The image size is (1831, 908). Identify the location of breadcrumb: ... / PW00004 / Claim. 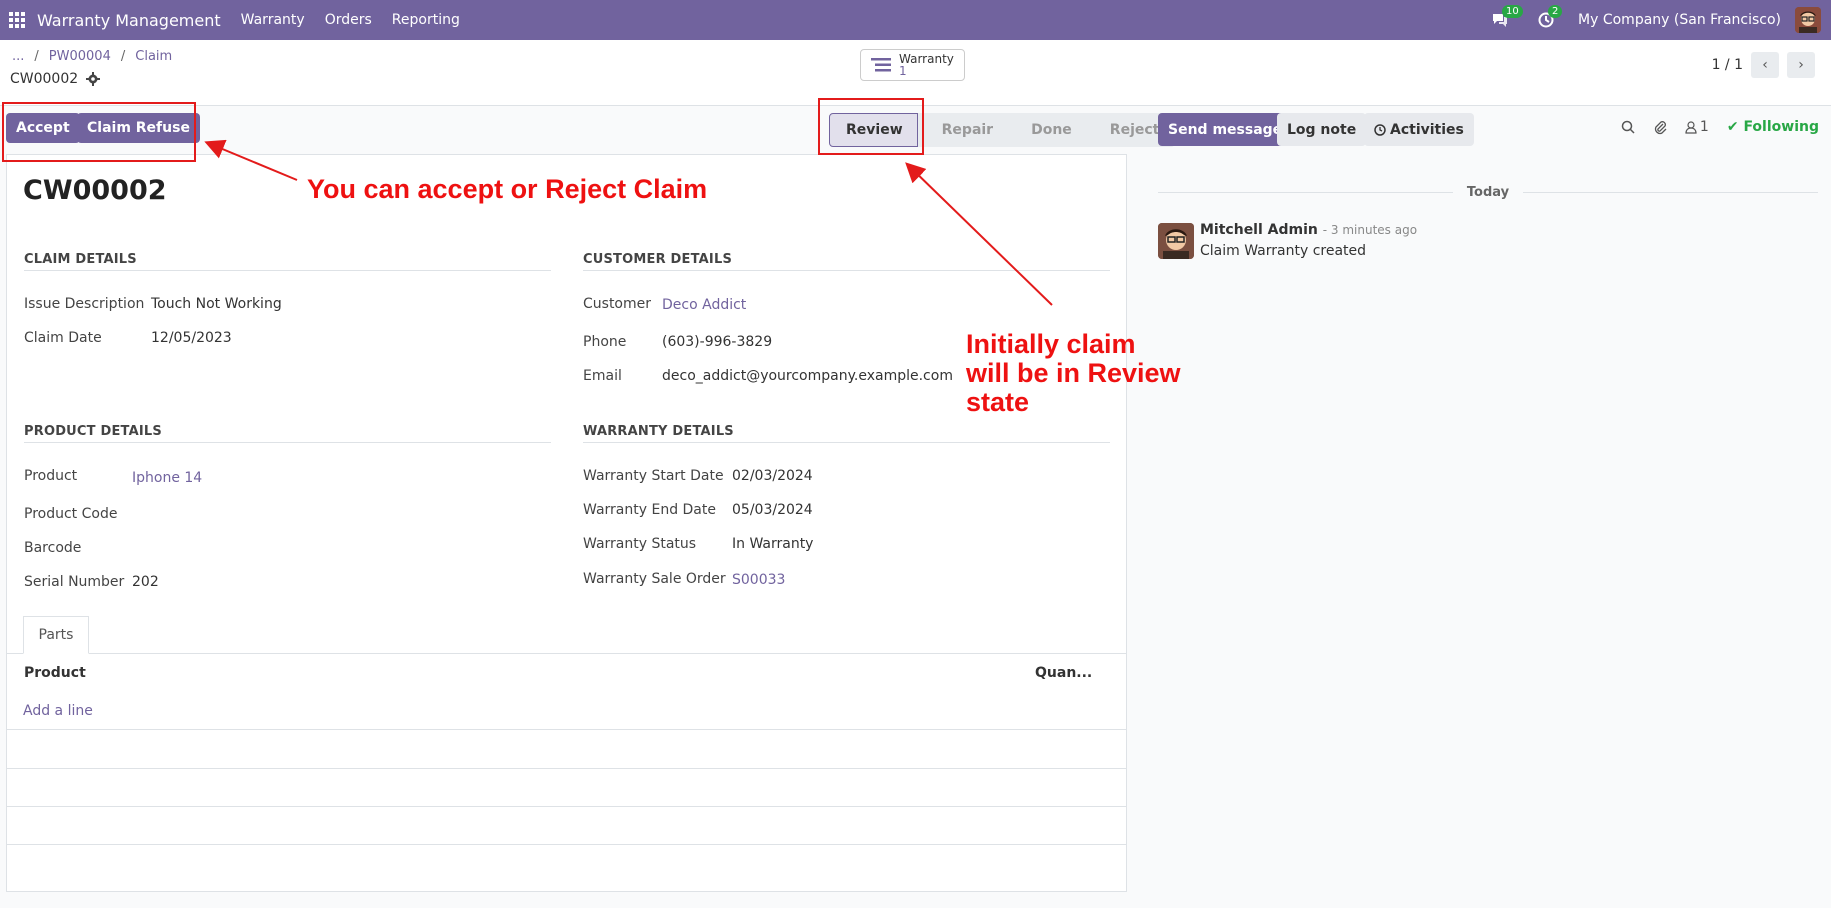
(92, 56).